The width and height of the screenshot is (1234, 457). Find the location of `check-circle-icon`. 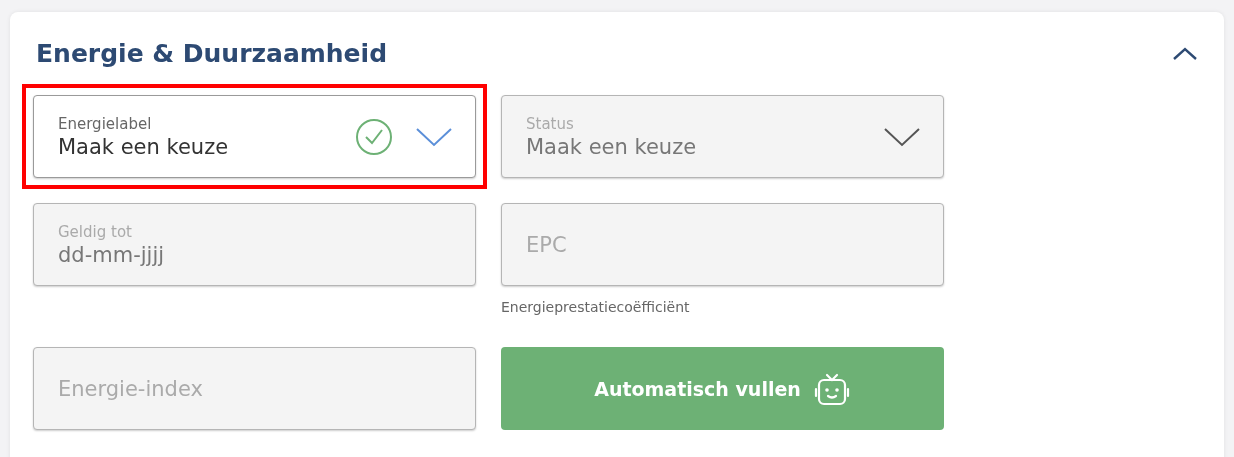

check-circle-icon is located at coordinates (374, 136).